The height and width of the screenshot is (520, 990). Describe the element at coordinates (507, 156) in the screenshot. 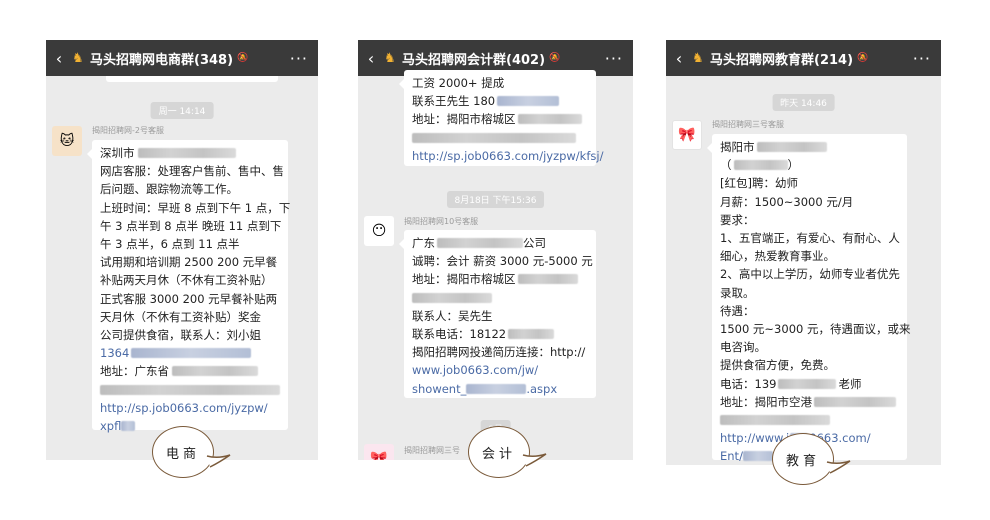

I see `link: http://sp.job0663.com/jyzpw/kfsj/` at that location.